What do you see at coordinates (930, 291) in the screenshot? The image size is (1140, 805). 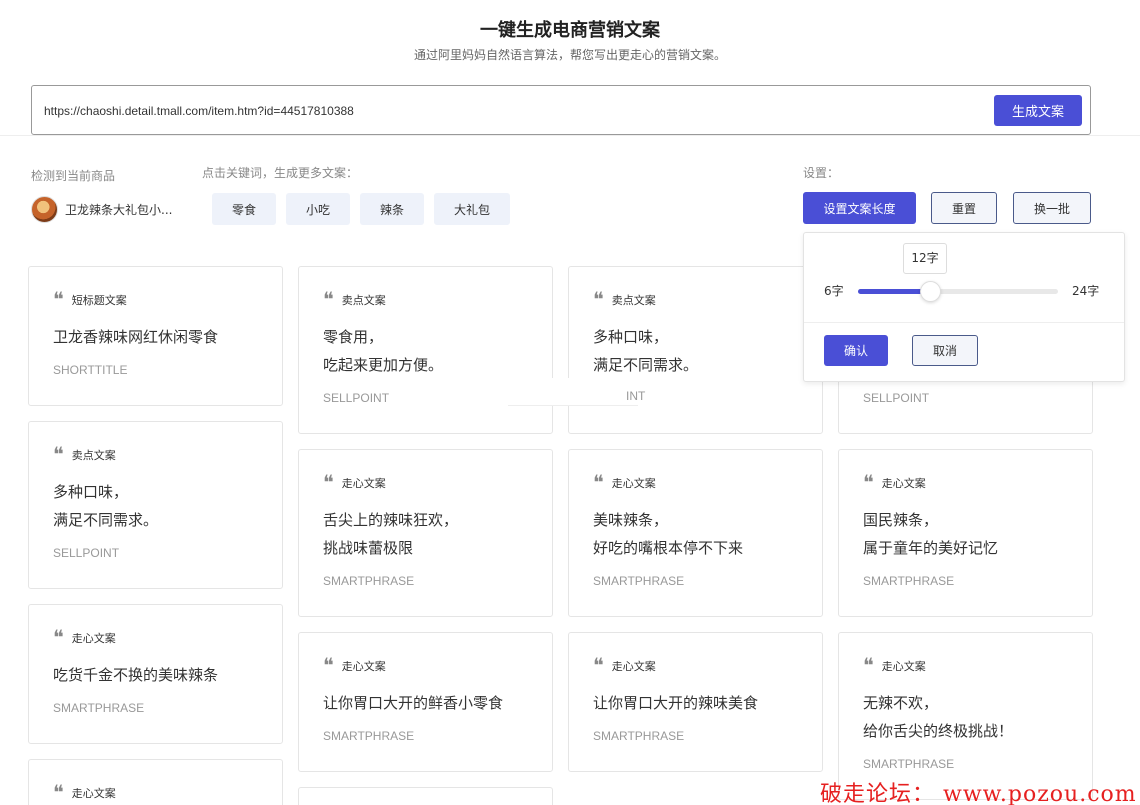 I see `slider-handle` at bounding box center [930, 291].